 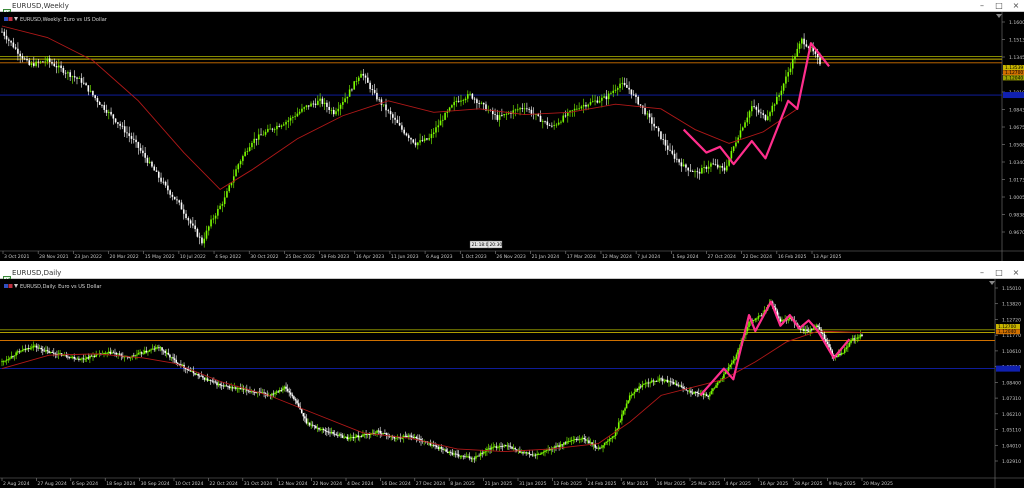 What do you see at coordinates (1011, 289) in the screenshot?
I see `price-tick-label: 1.15010` at bounding box center [1011, 289].